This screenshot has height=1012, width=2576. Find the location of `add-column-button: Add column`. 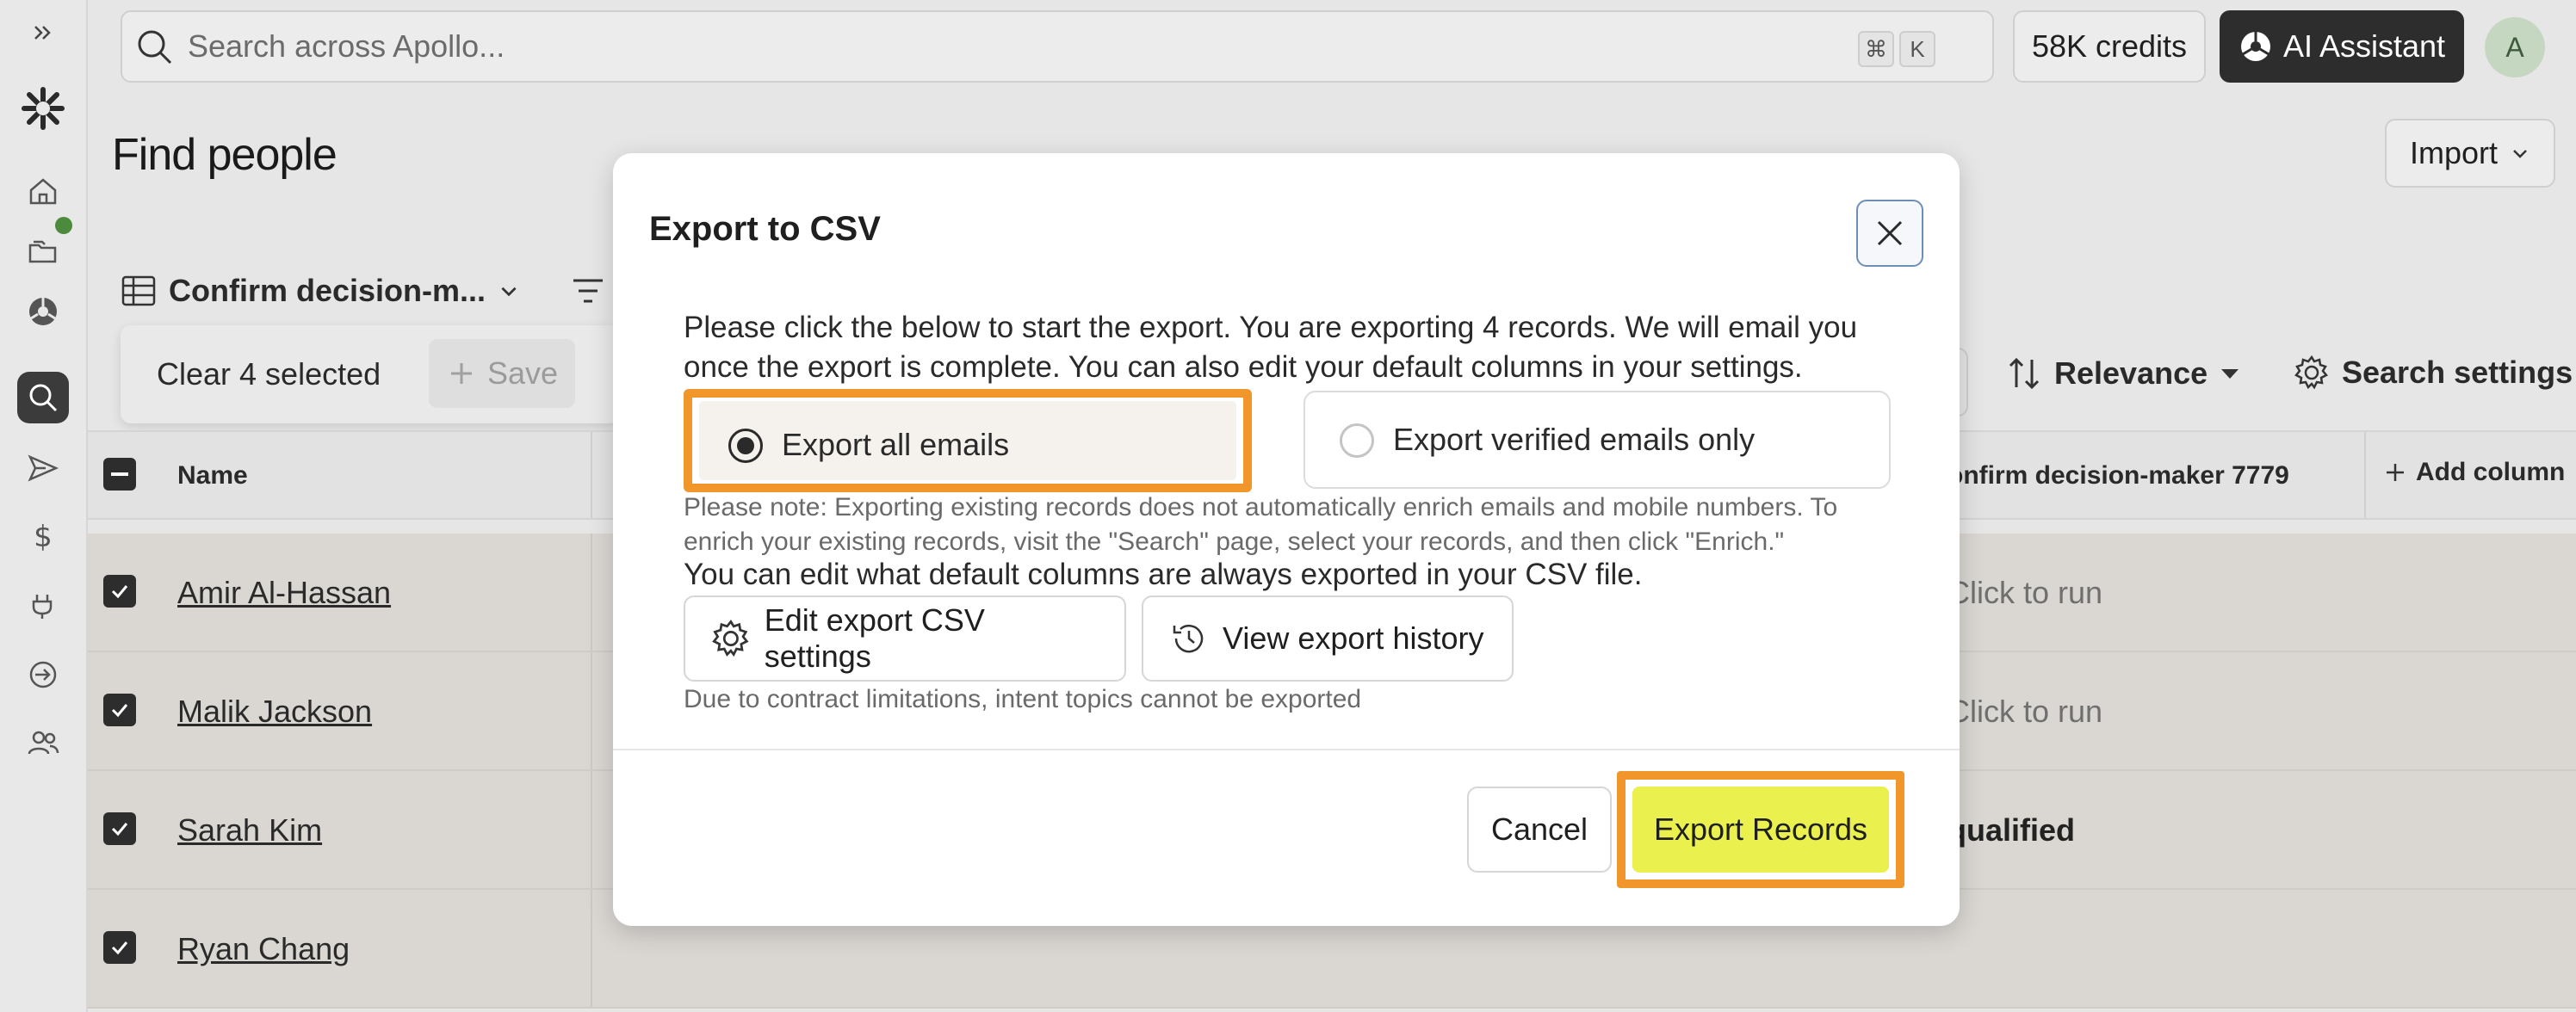

add-column-button: Add column is located at coordinates (2474, 472).